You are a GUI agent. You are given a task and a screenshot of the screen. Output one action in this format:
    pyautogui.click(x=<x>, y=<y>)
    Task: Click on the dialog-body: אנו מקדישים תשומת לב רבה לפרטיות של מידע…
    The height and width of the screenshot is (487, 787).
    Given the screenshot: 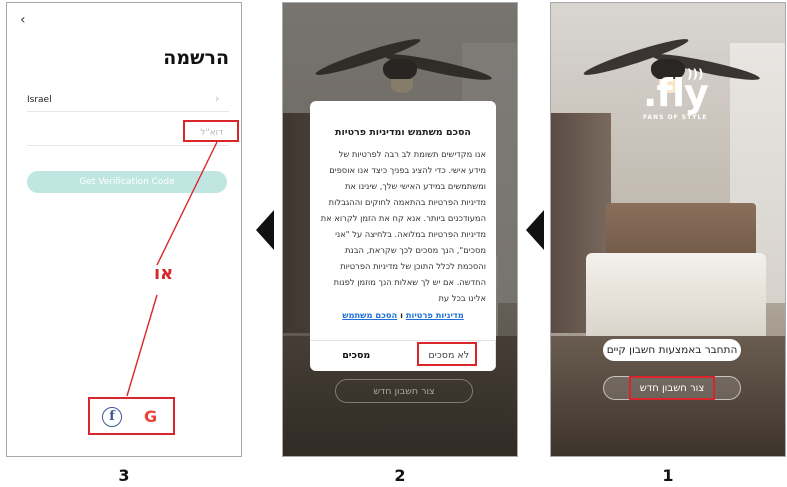 What is the action you would take?
    pyautogui.click(x=403, y=226)
    